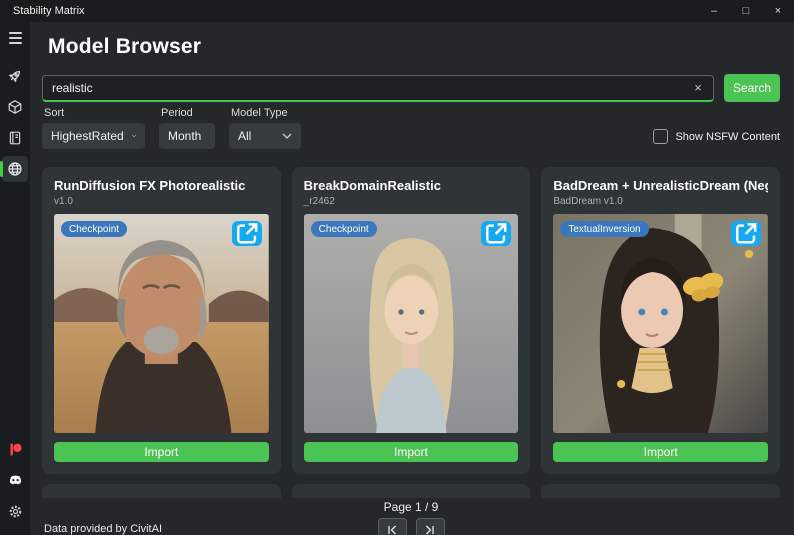 The image size is (794, 535). I want to click on first-page-button, so click(392, 526).